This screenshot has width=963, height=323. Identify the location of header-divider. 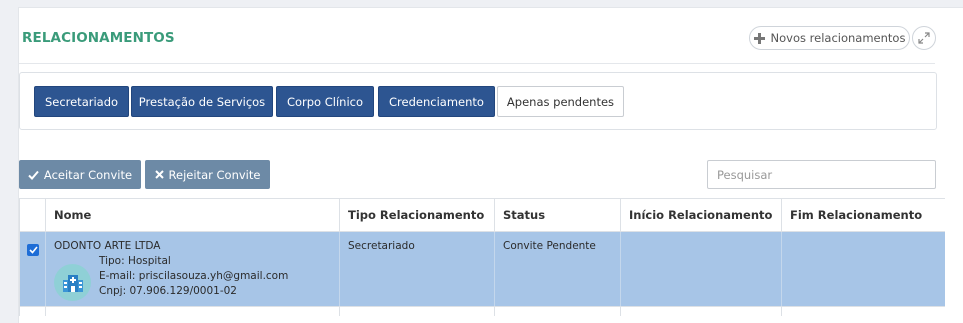
(477, 63).